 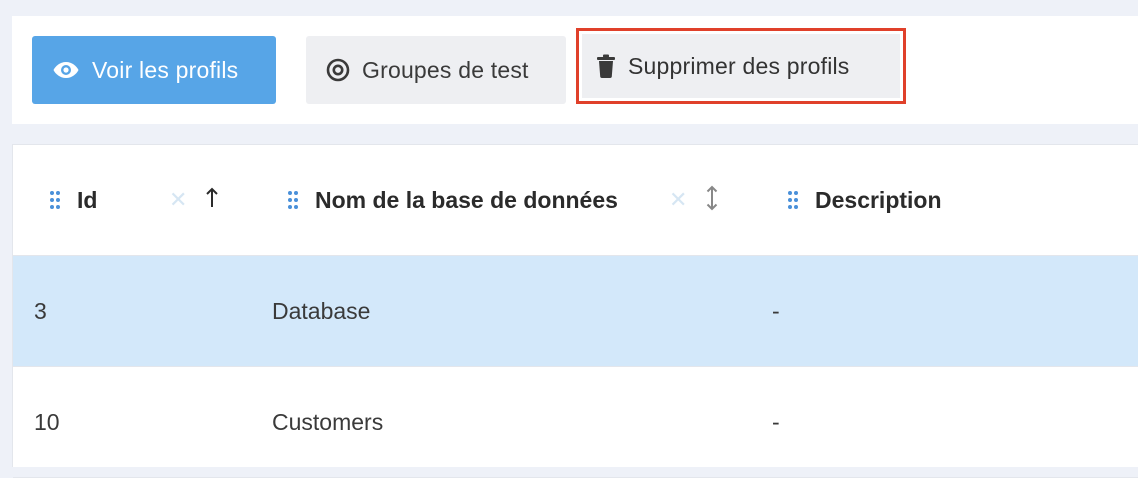 What do you see at coordinates (212, 200) in the screenshot?
I see `arrow-up-icon` at bounding box center [212, 200].